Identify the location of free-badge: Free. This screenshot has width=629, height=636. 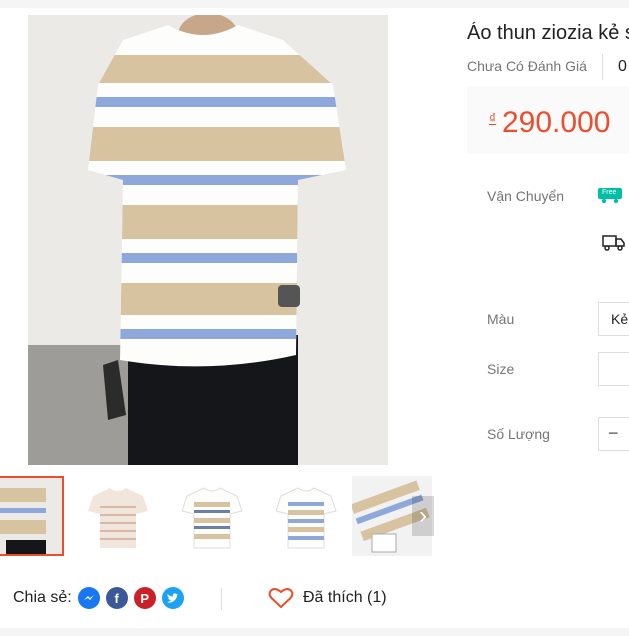
(609, 192).